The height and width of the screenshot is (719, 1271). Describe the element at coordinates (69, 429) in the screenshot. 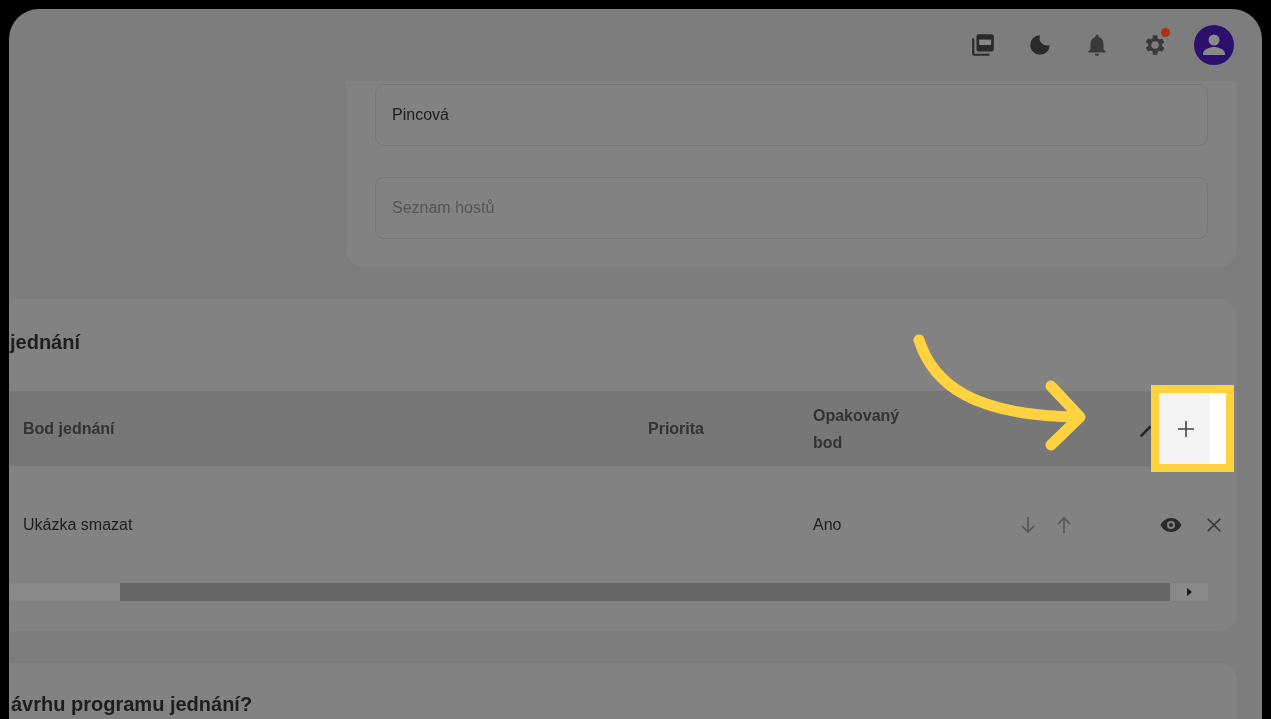

I see `column-header: Bod jednání` at that location.